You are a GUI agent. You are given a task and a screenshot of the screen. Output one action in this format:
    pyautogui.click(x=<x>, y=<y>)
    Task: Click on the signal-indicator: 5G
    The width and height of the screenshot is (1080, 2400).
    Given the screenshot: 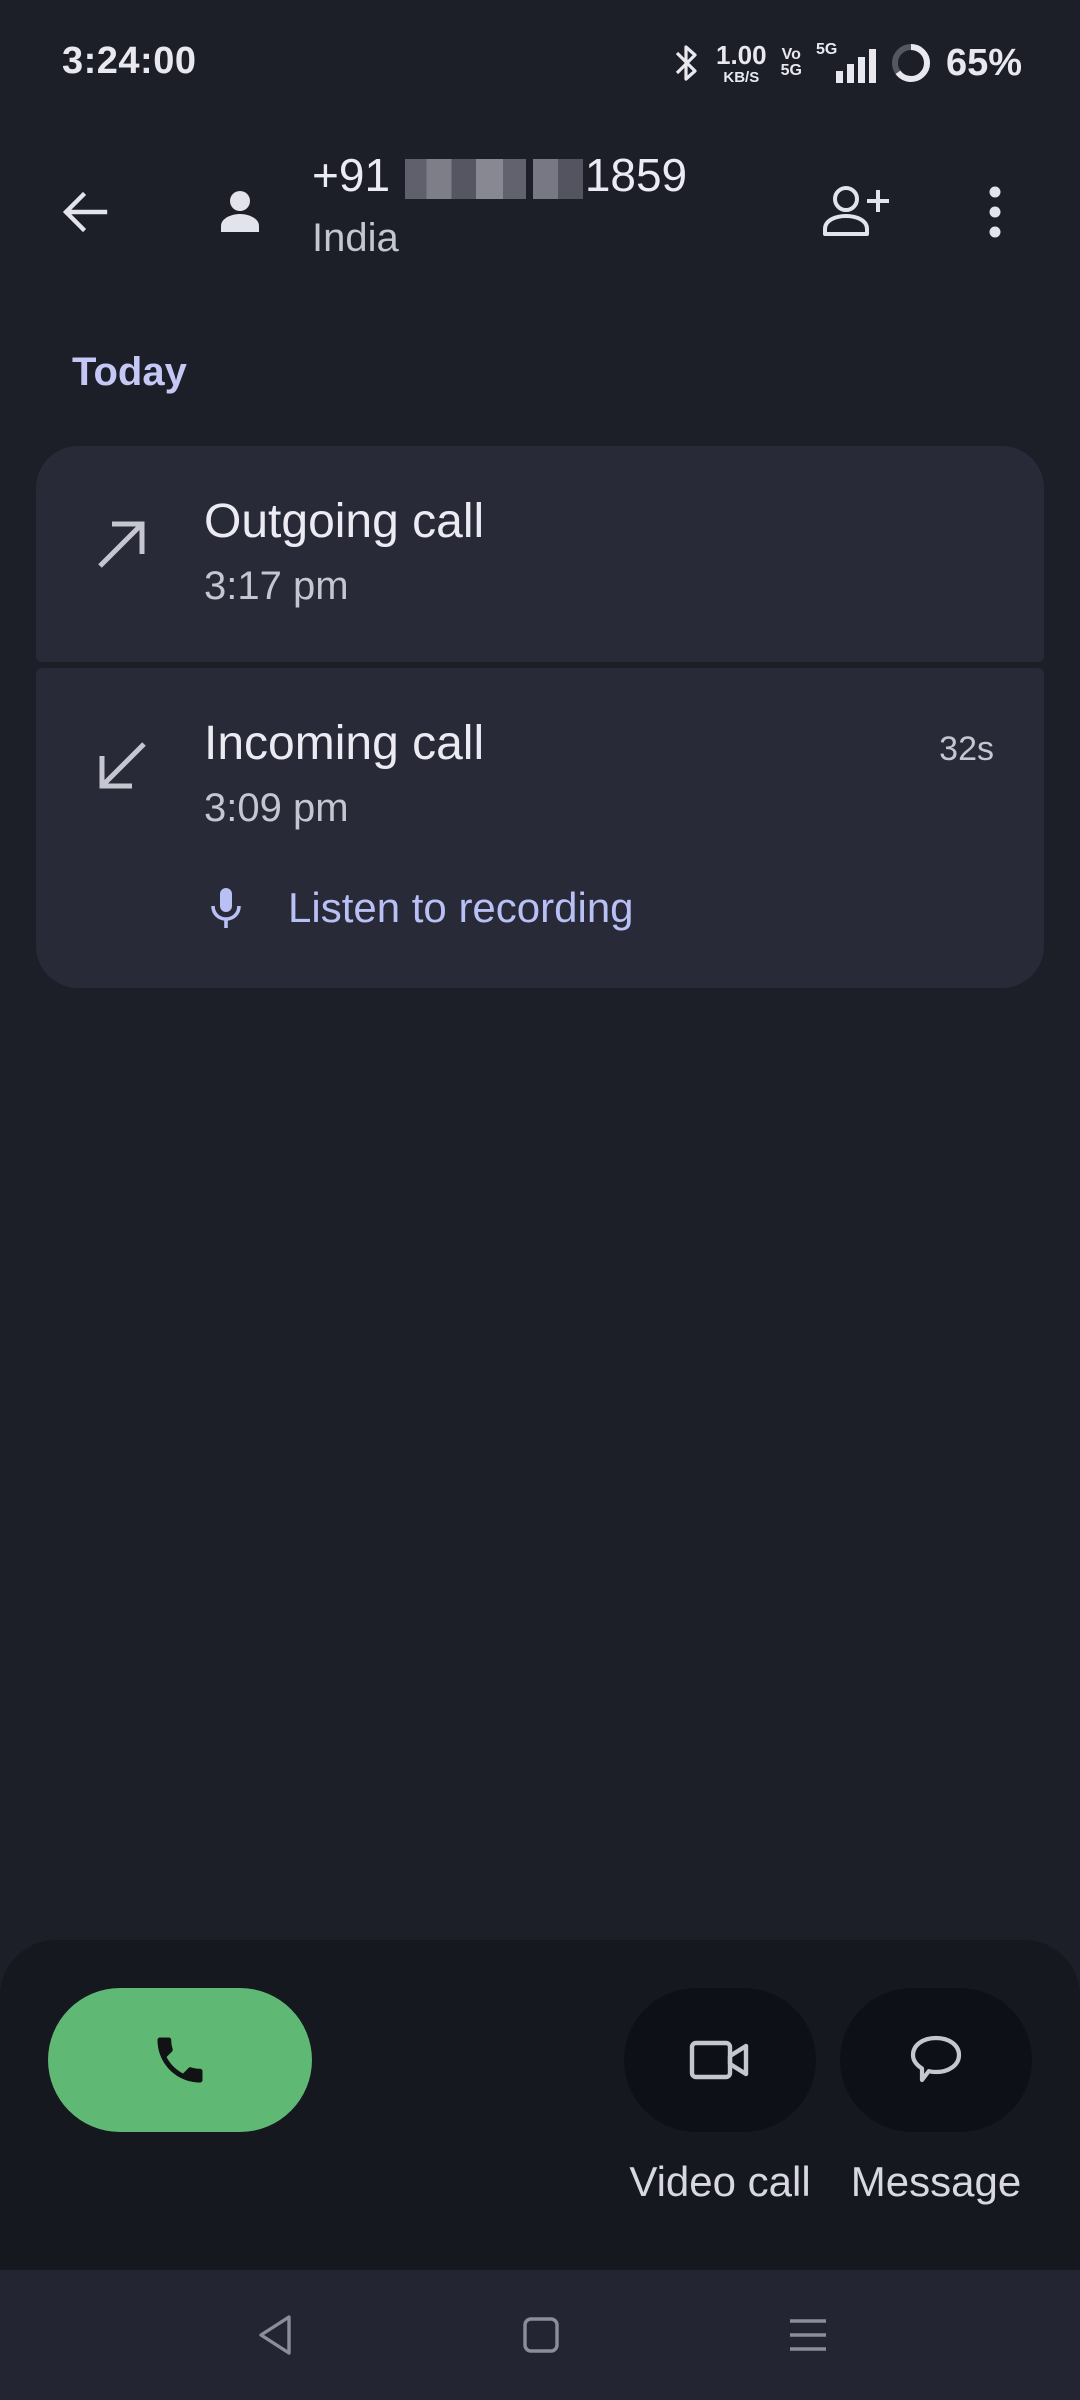 What is the action you would take?
    pyautogui.click(x=846, y=63)
    